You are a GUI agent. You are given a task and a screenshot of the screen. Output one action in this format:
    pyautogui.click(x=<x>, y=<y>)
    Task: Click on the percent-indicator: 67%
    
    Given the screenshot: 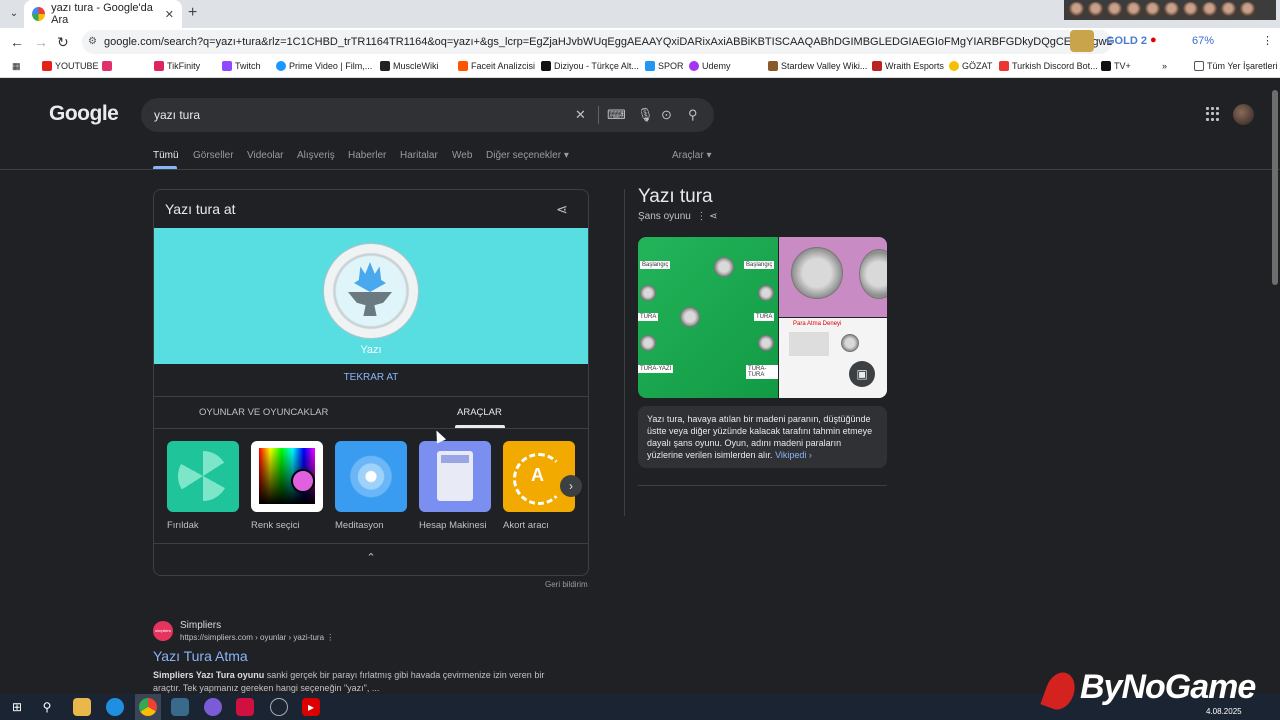 What is the action you would take?
    pyautogui.click(x=1203, y=41)
    